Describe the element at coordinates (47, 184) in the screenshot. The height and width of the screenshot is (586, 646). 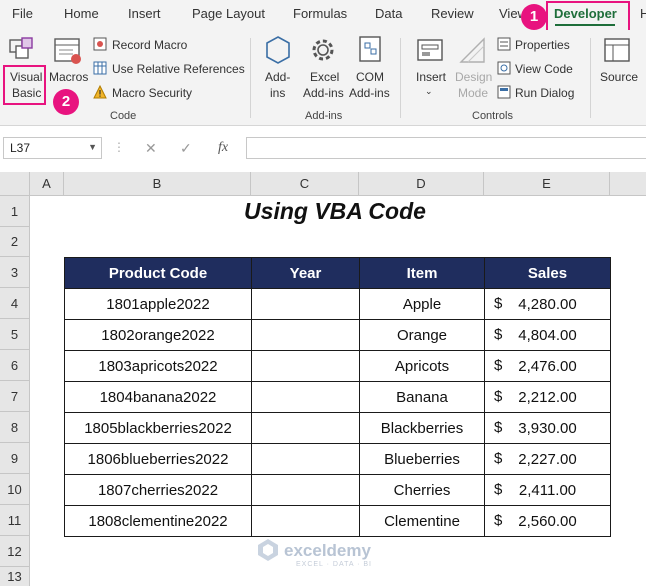
I see `column-header-a: A` at that location.